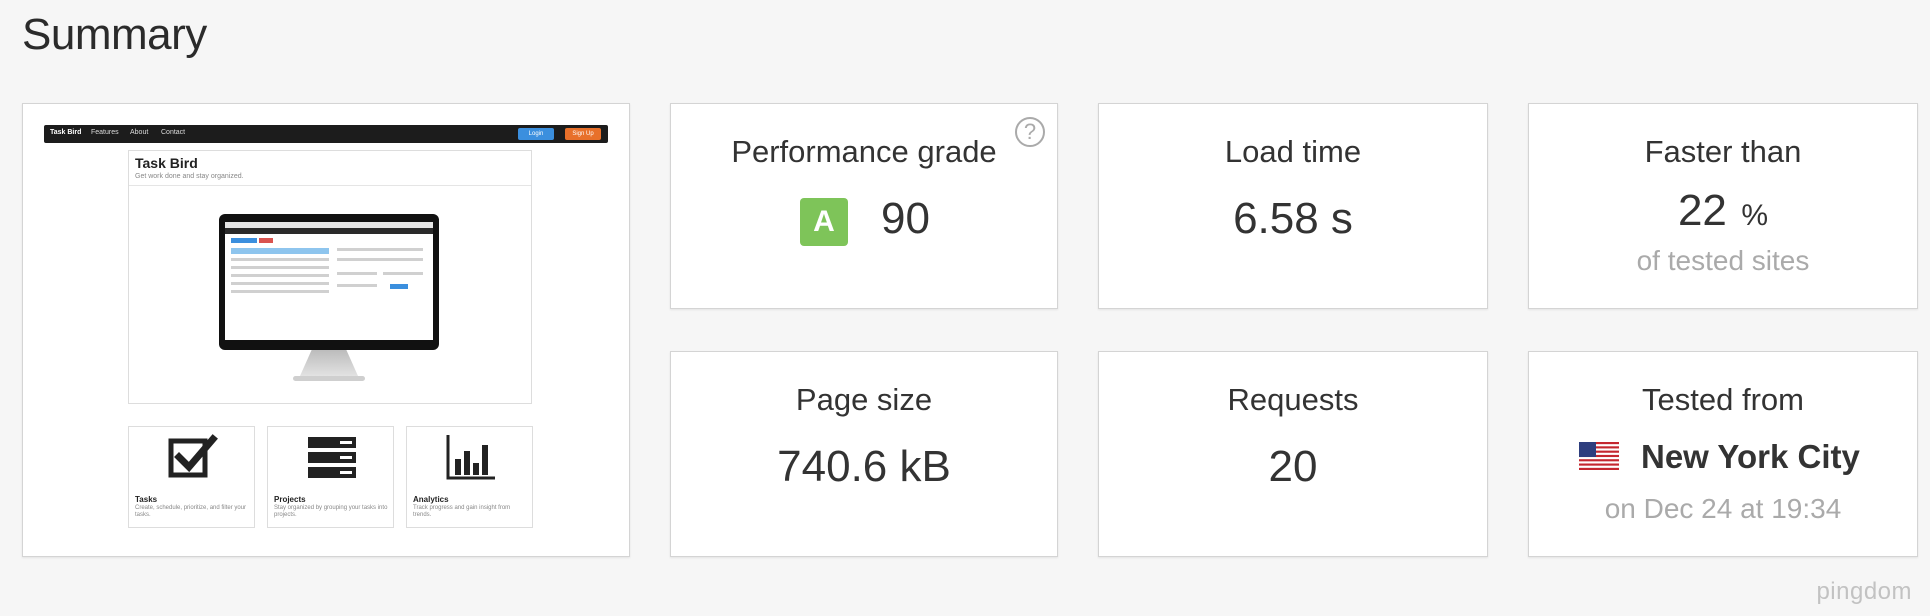 The height and width of the screenshot is (616, 1930). What do you see at coordinates (332, 457) in the screenshot?
I see `stack-icon` at bounding box center [332, 457].